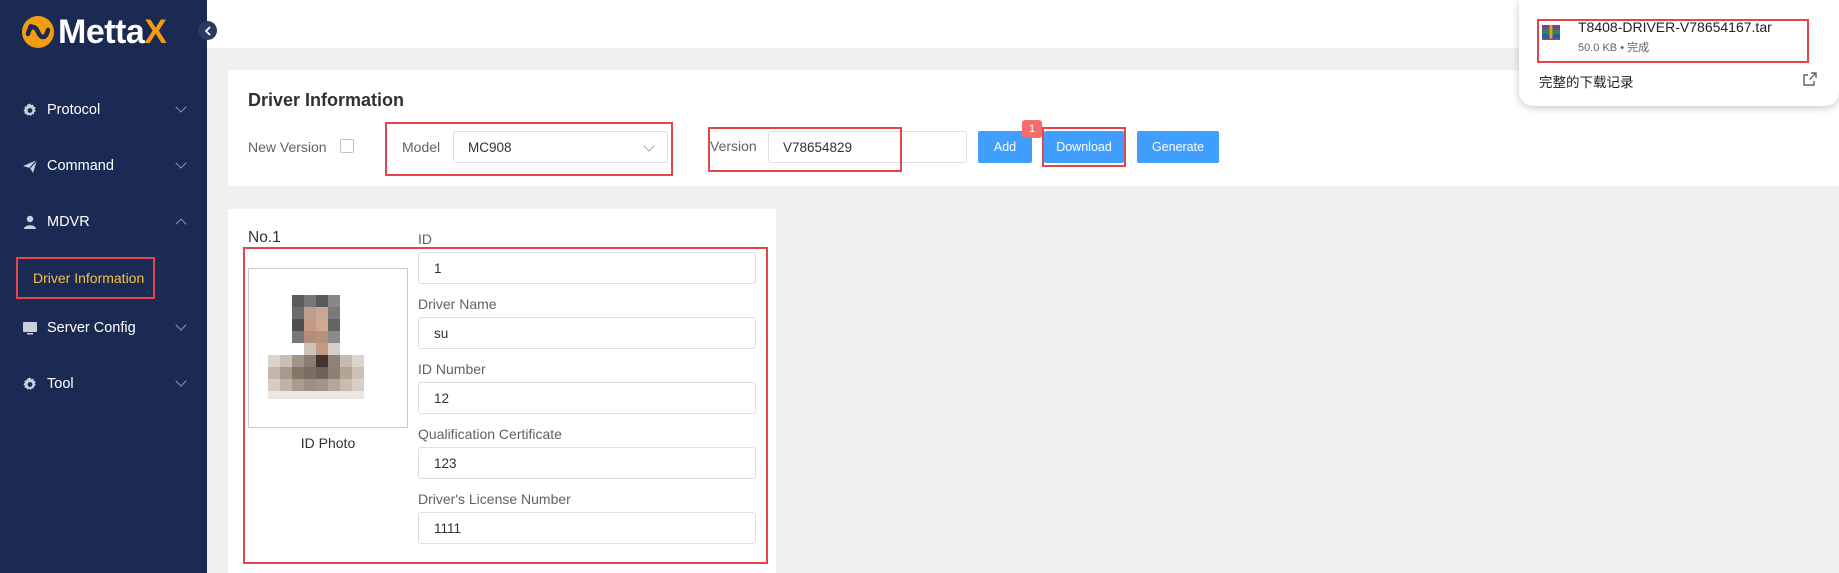 The width and height of the screenshot is (1839, 573). Describe the element at coordinates (867, 147) in the screenshot. I see `version-input: V78654829` at that location.